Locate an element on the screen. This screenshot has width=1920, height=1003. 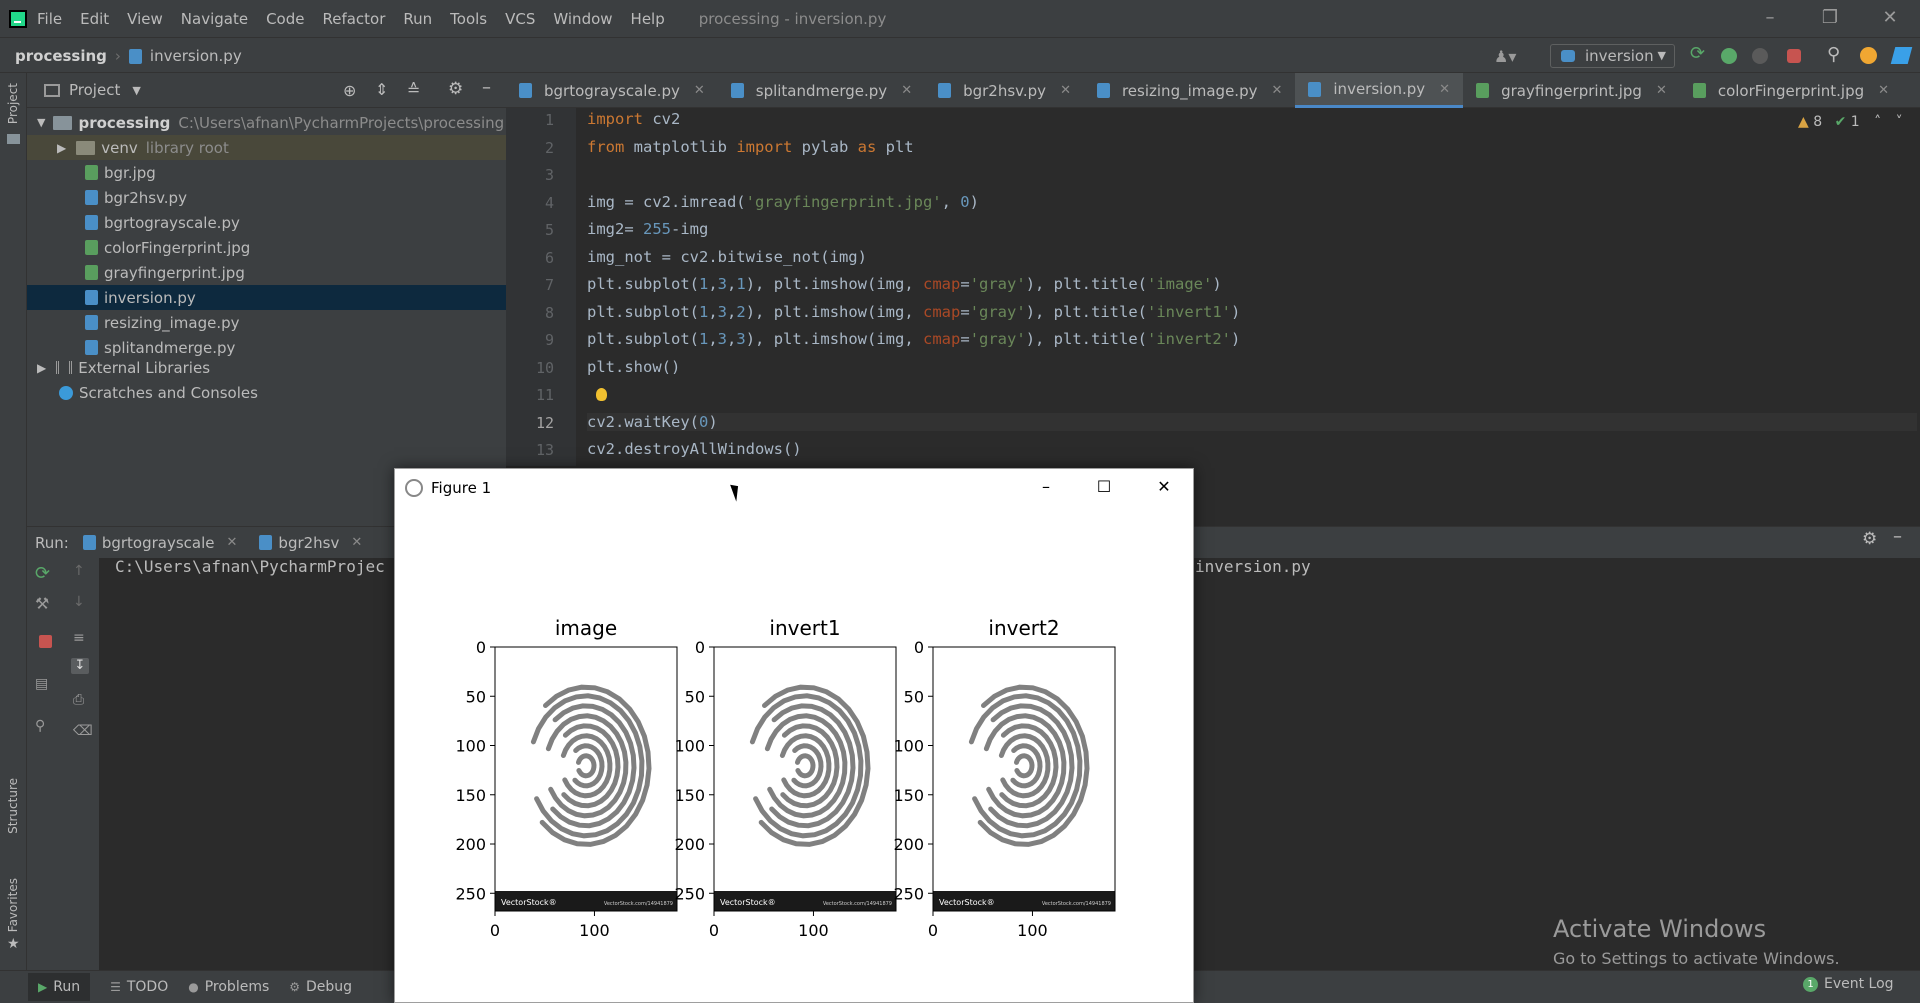
tool-tab-problems: ● Problems is located at coordinates (228, 987).